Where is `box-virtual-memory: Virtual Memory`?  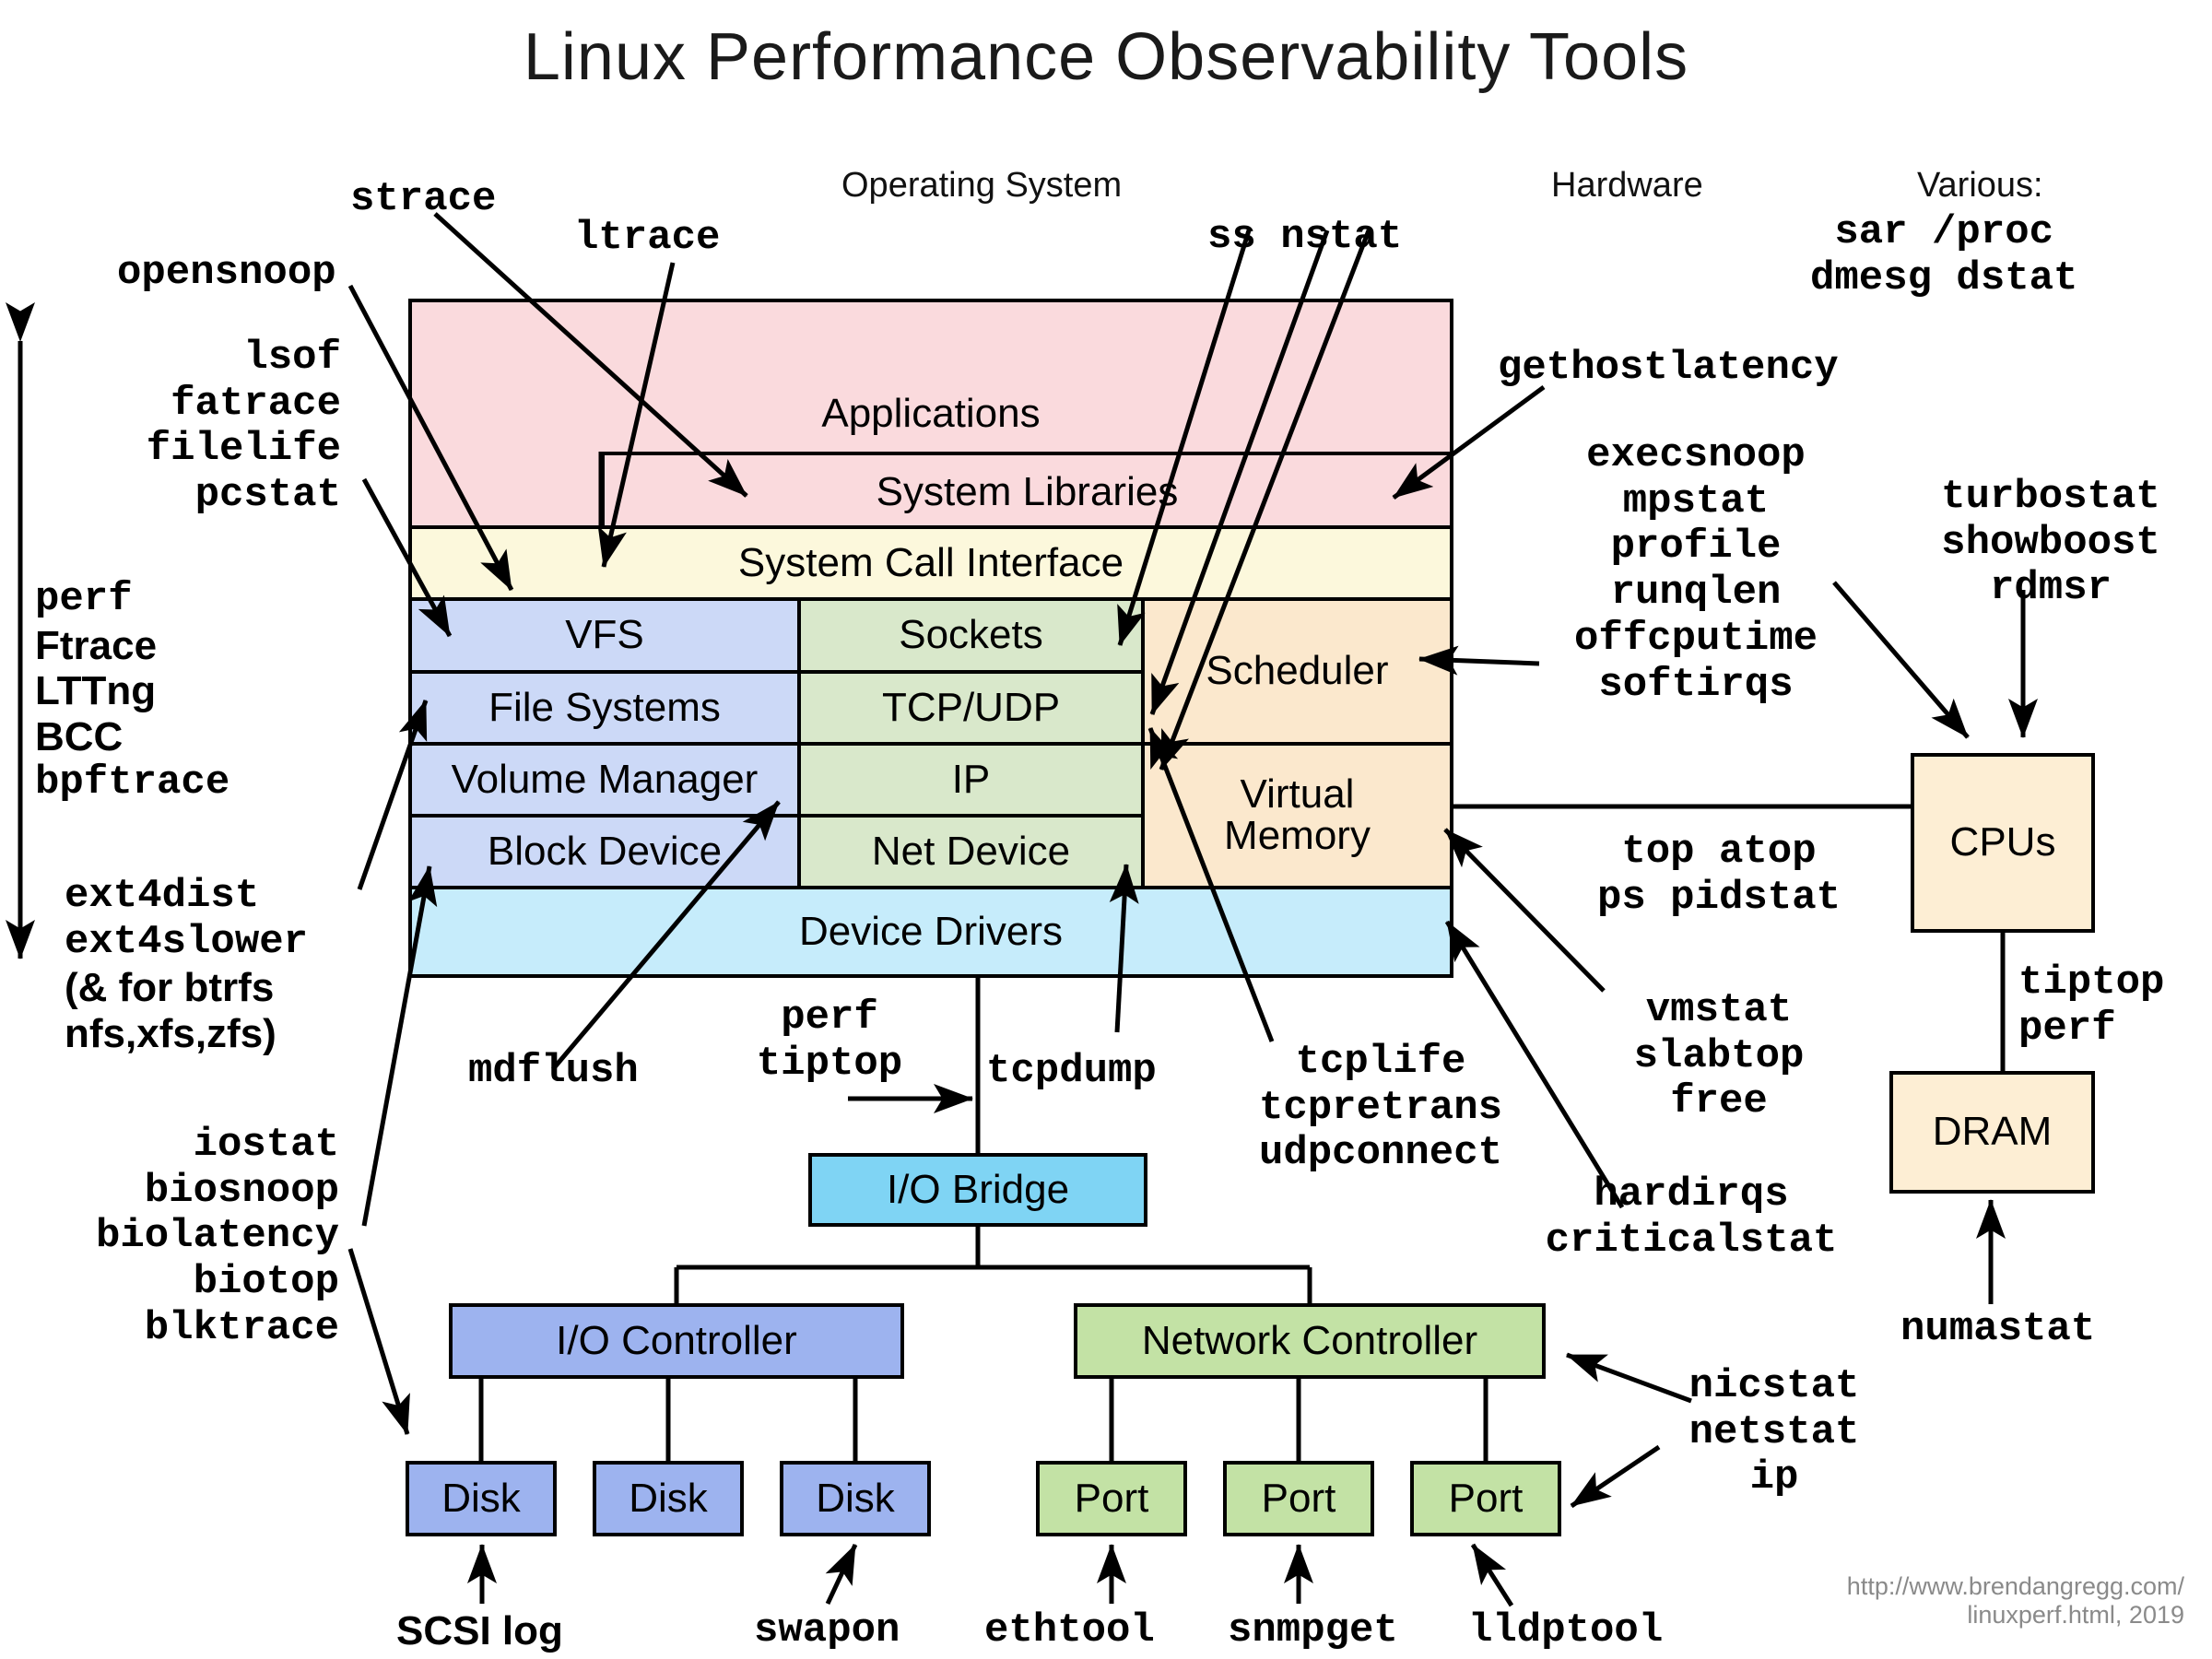 box-virtual-memory: Virtual Memory is located at coordinates (1297, 815).